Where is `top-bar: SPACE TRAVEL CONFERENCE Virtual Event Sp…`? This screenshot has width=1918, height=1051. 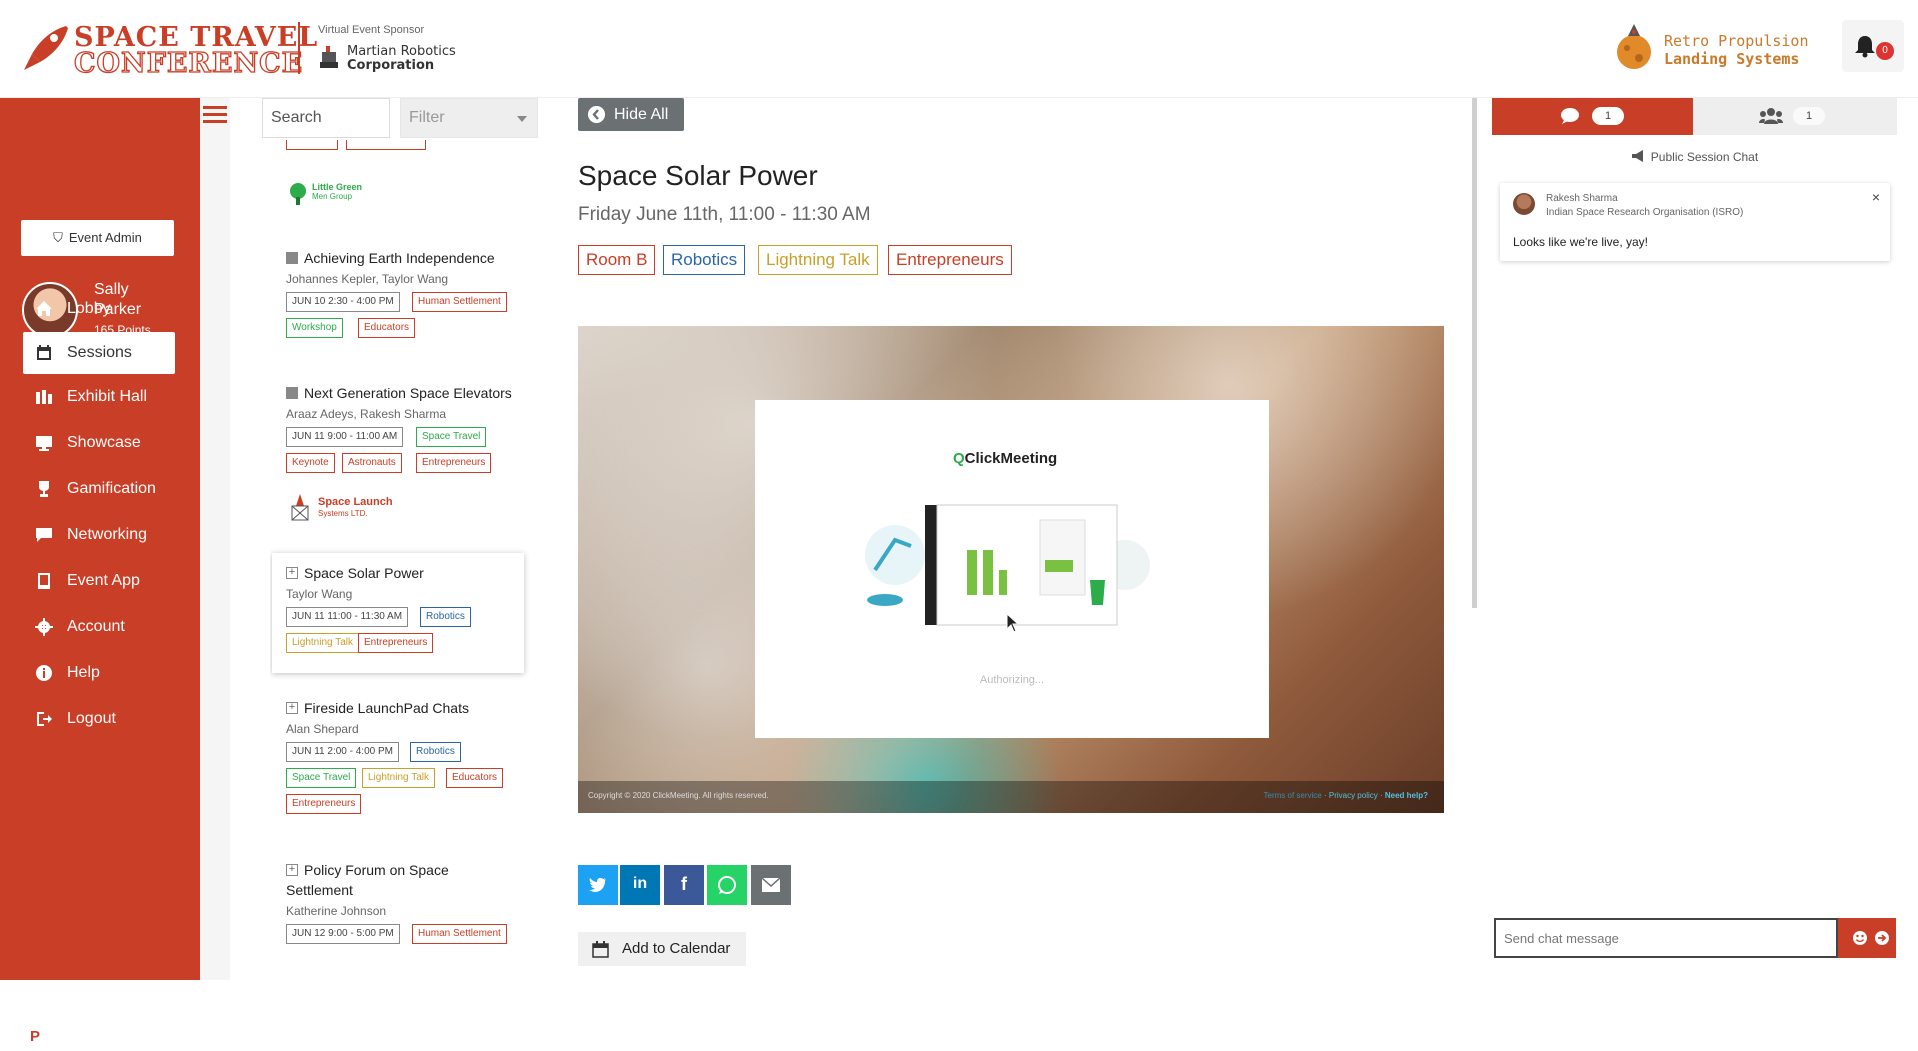 top-bar: SPACE TRAVEL CONFERENCE Virtual Event Sp… is located at coordinates (959, 49).